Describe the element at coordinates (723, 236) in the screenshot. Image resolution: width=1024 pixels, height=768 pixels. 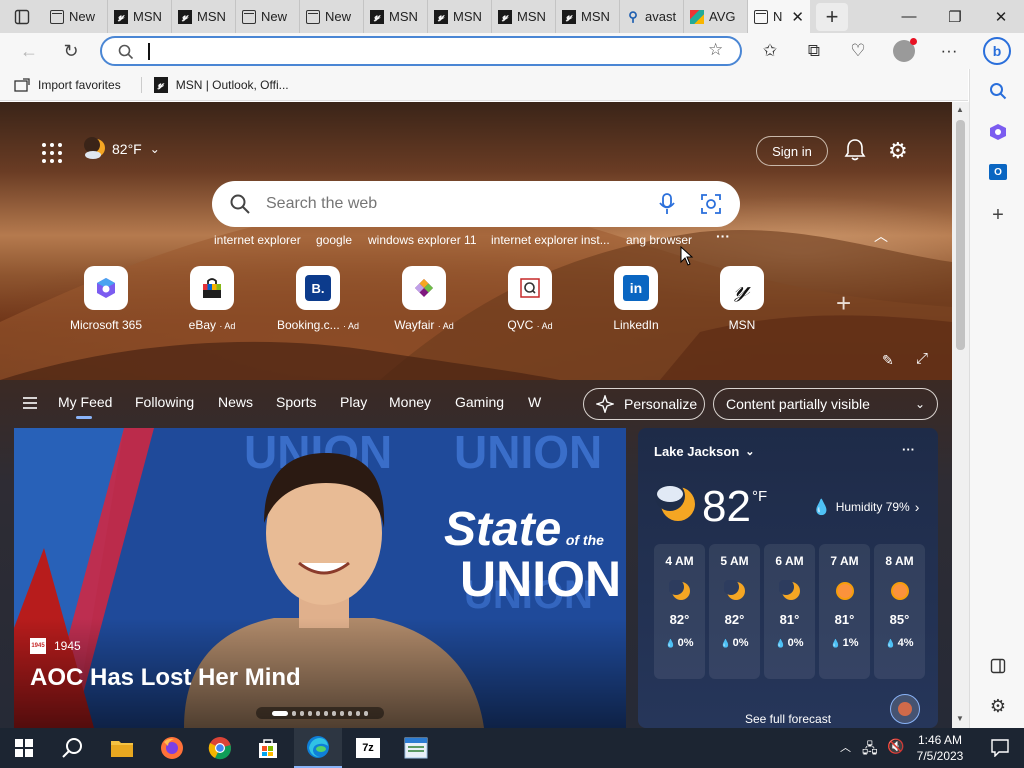
I see `more-trending-button: ···` at that location.